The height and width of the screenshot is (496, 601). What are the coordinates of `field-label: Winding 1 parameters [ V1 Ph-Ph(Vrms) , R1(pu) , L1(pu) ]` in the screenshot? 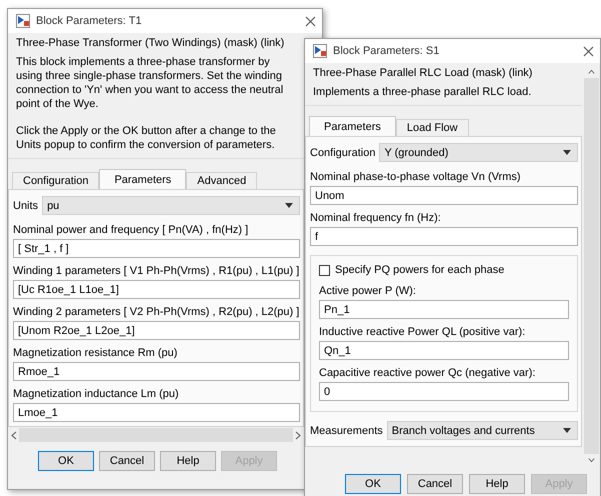 It's located at (156, 271).